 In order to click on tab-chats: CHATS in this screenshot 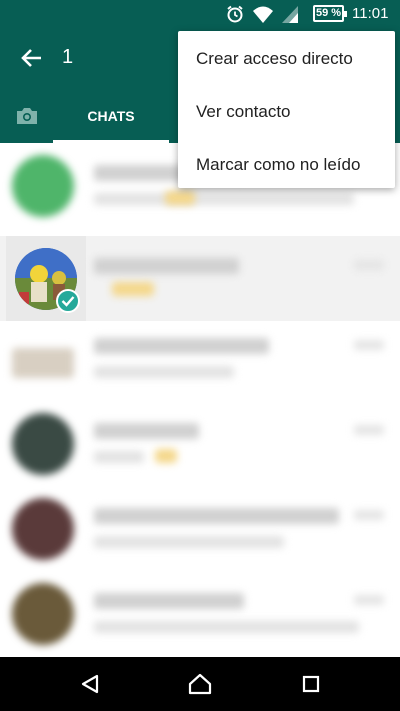, I will do `click(111, 115)`.